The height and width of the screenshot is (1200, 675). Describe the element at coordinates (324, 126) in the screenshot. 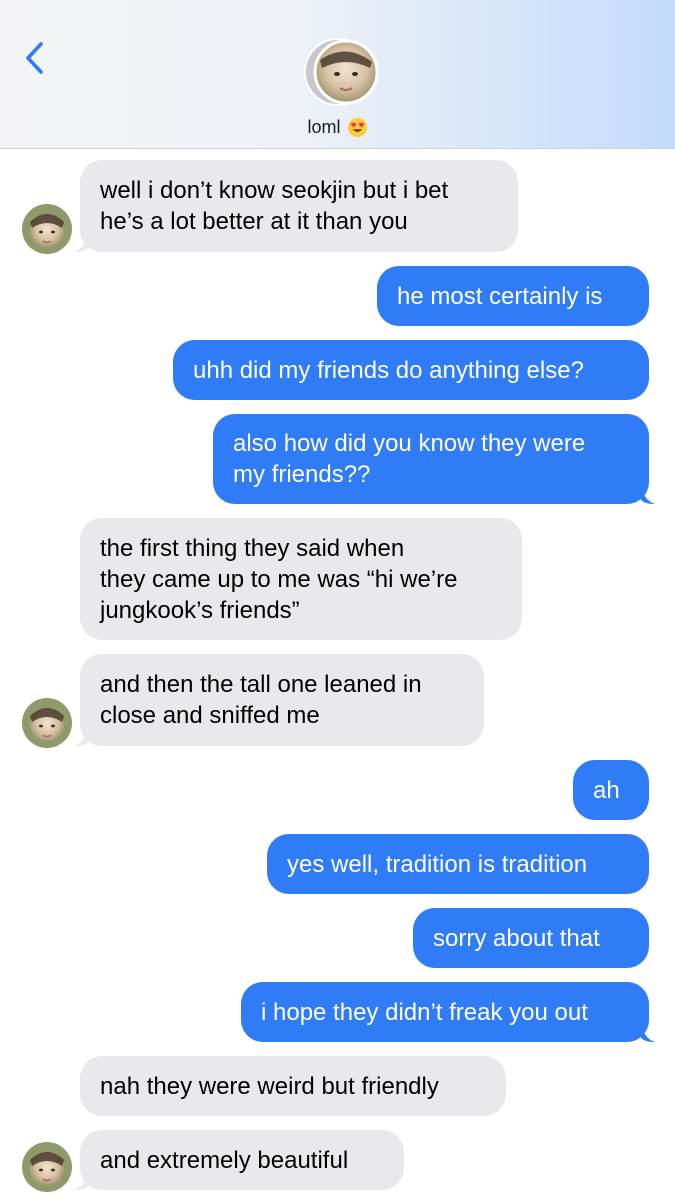

I see `contact-name: loml` at that location.